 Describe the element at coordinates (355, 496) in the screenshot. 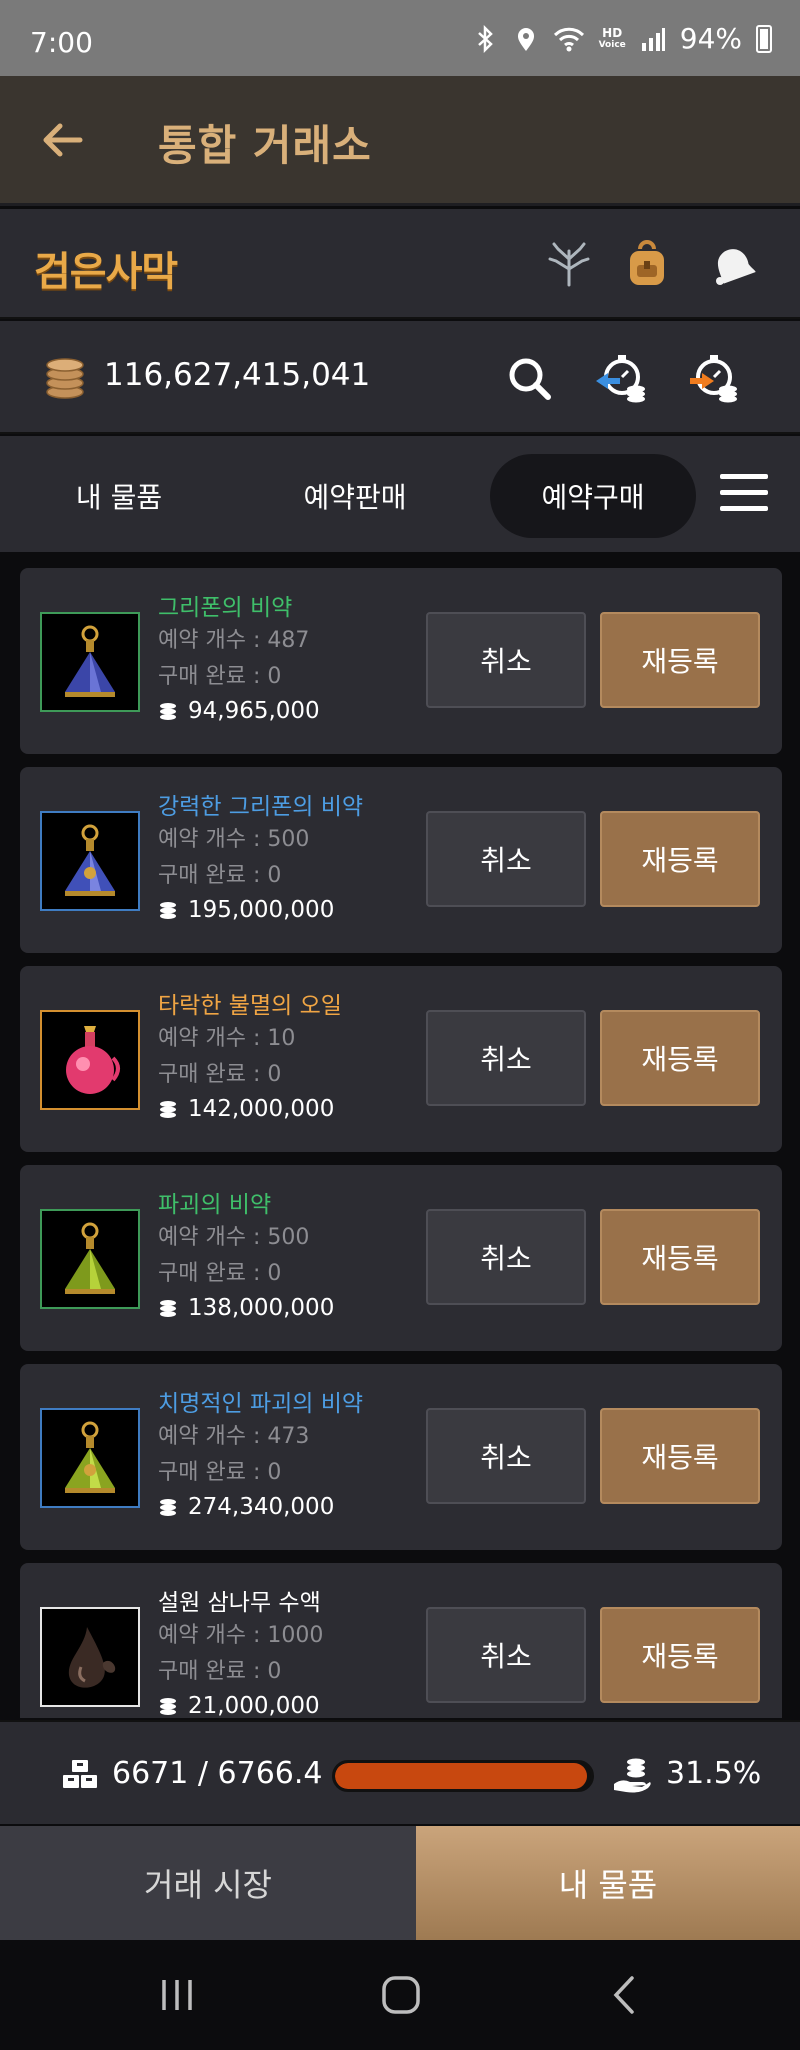

I see `tab-reserve-sell: 예약판매` at that location.